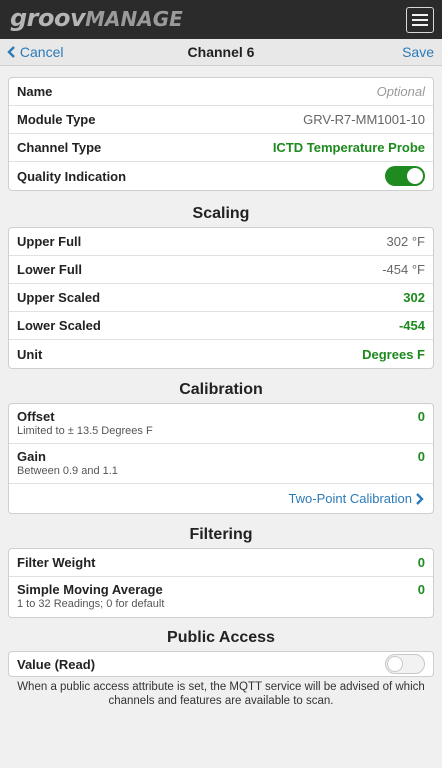 This screenshot has width=442, height=768. Describe the element at coordinates (403, 269) in the screenshot. I see `lower-full-value: -454 °F` at that location.